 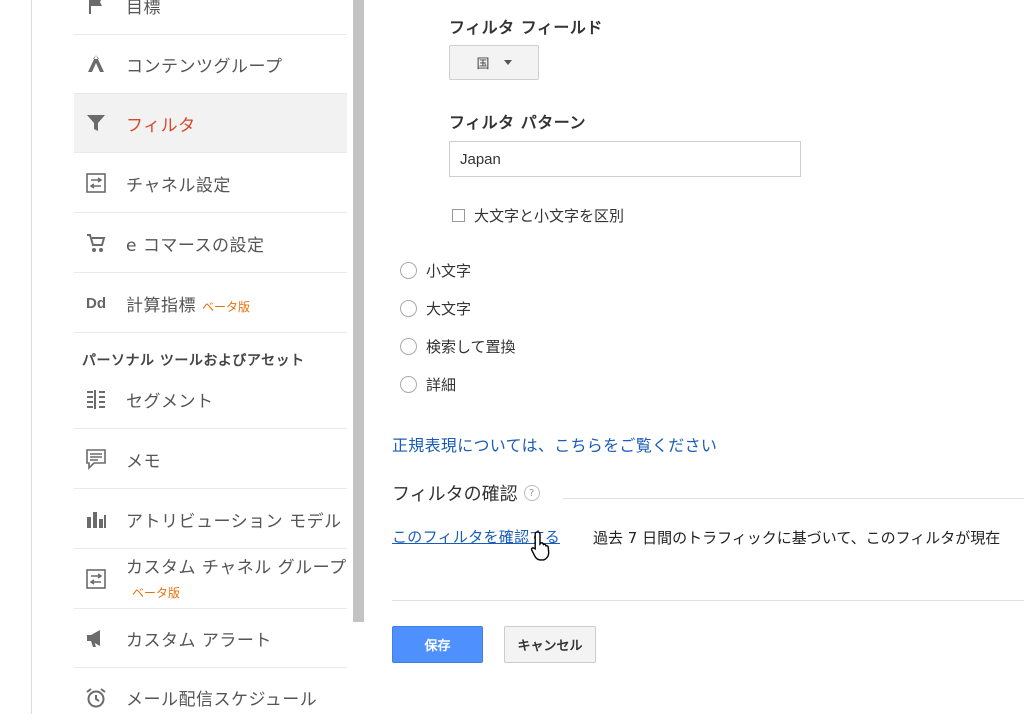 I want to click on alarm-clock-icon, so click(x=96, y=698).